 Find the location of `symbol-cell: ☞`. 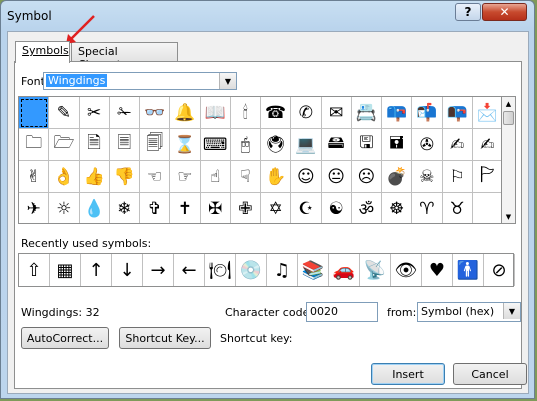

symbol-cell: ☞ is located at coordinates (185, 177).